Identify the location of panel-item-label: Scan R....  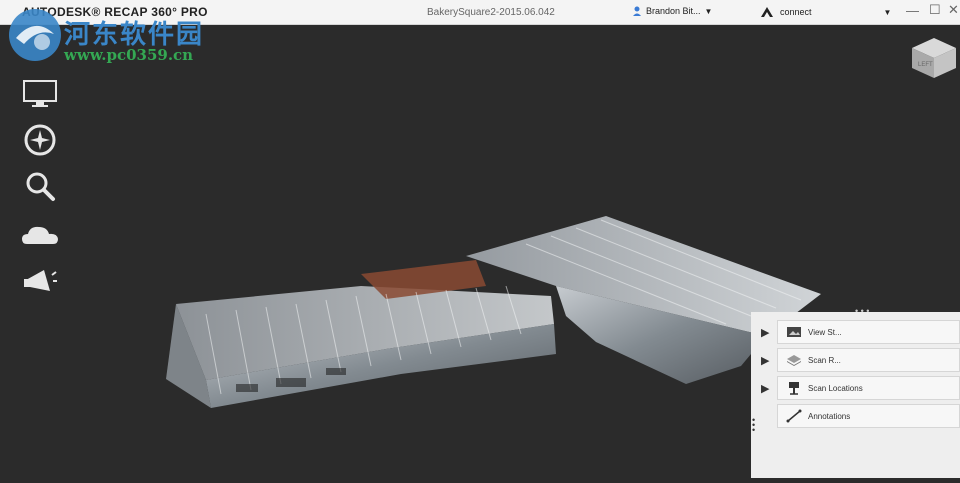
(824, 360).